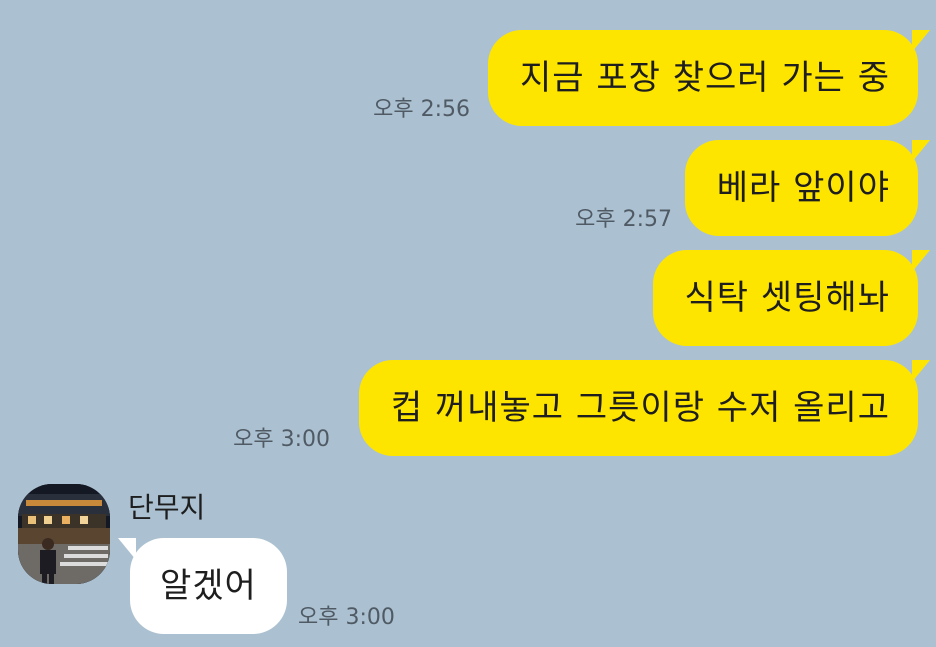 The height and width of the screenshot is (647, 936). I want to click on profile-avatar, so click(64, 534).